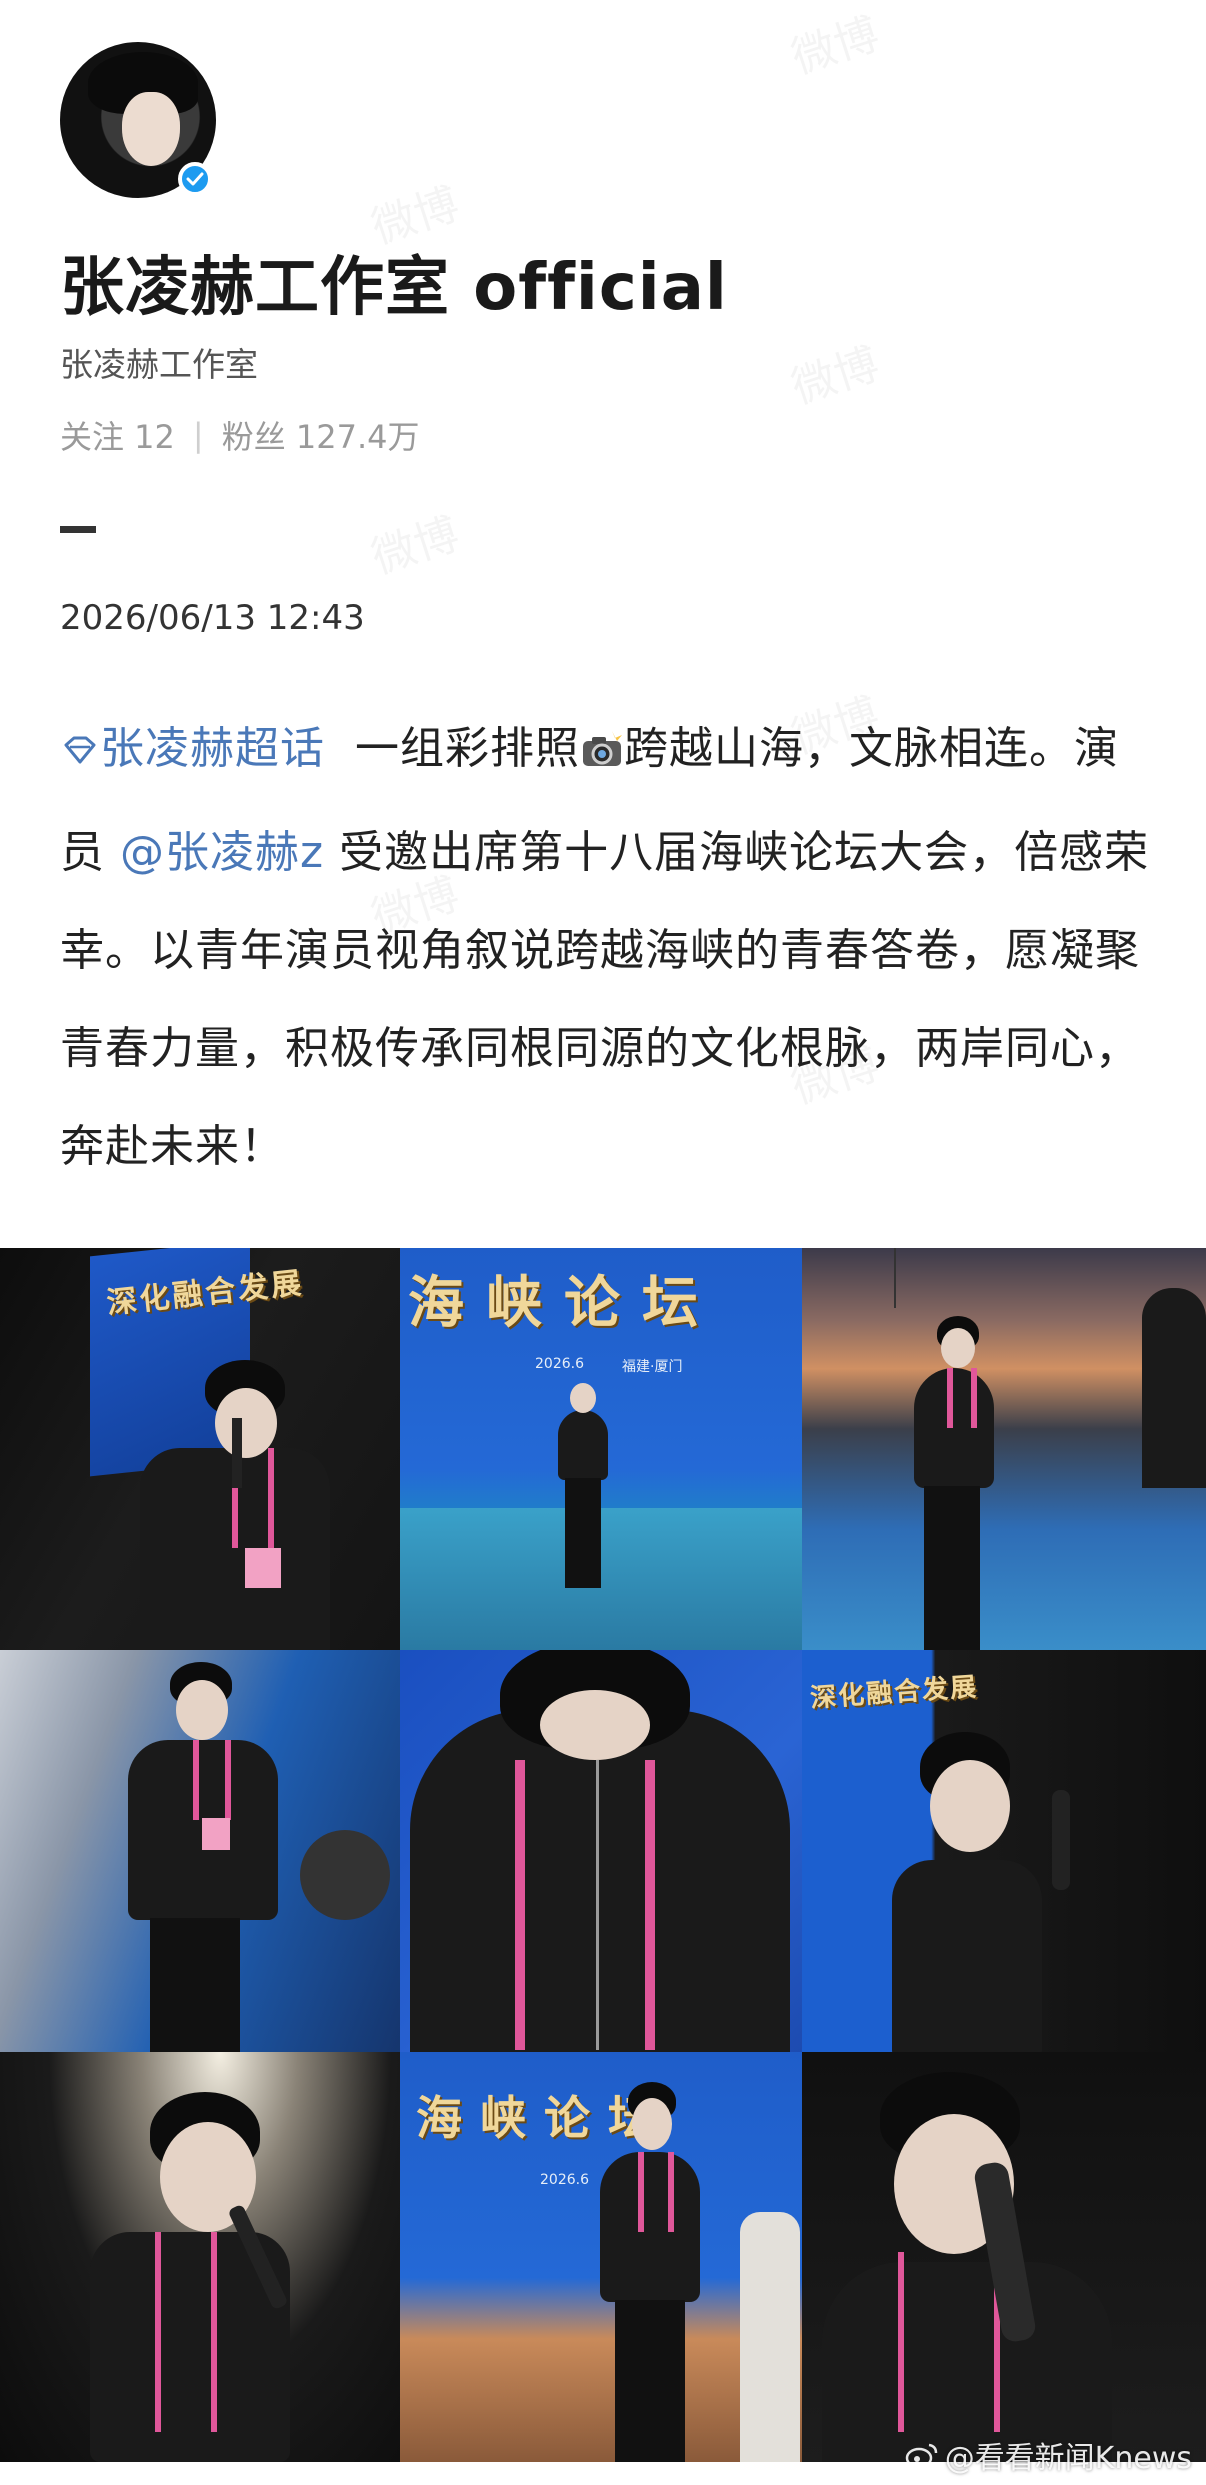 Image resolution: width=1206 pixels, height=2485 pixels. I want to click on banner-text: 海峡论坛, so click(564, 1303).